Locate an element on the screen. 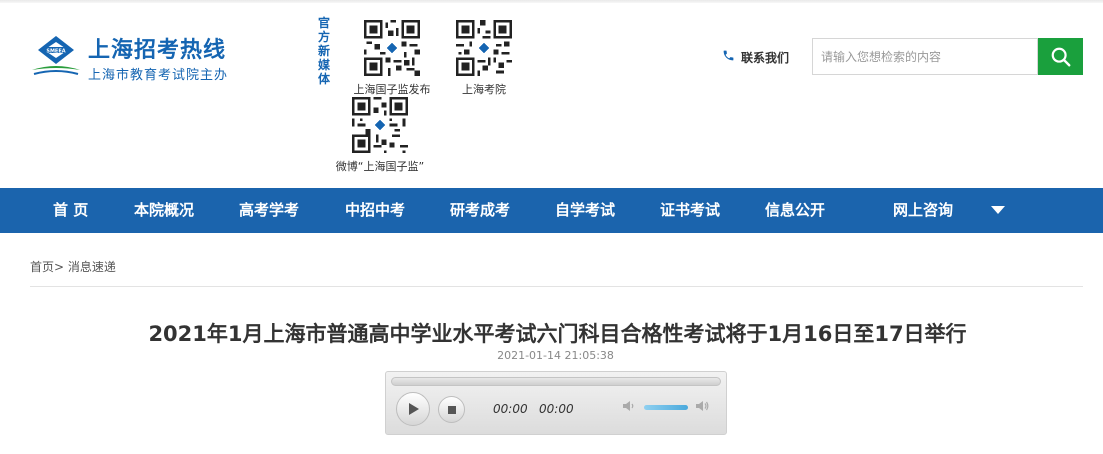 This screenshot has height=454, width=1103. play-icon is located at coordinates (414, 409).